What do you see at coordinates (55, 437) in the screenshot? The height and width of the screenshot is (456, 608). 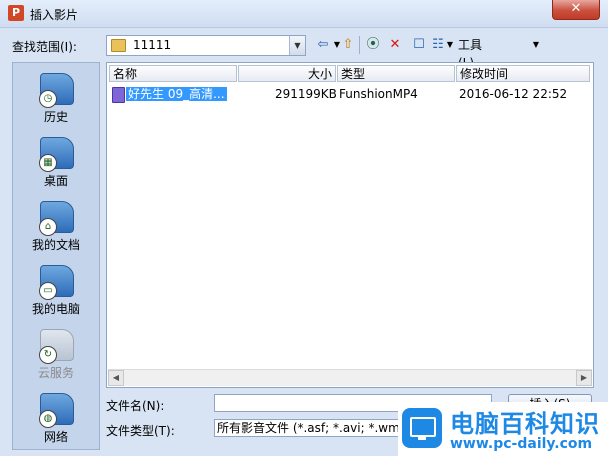 I see `place-label: 网络` at bounding box center [55, 437].